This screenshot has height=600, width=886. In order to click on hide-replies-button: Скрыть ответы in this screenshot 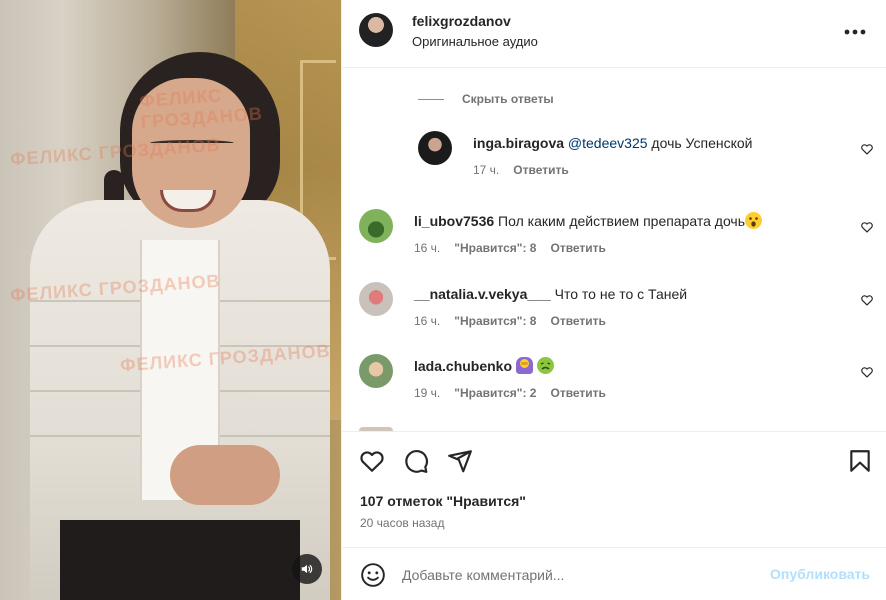, I will do `click(486, 99)`.